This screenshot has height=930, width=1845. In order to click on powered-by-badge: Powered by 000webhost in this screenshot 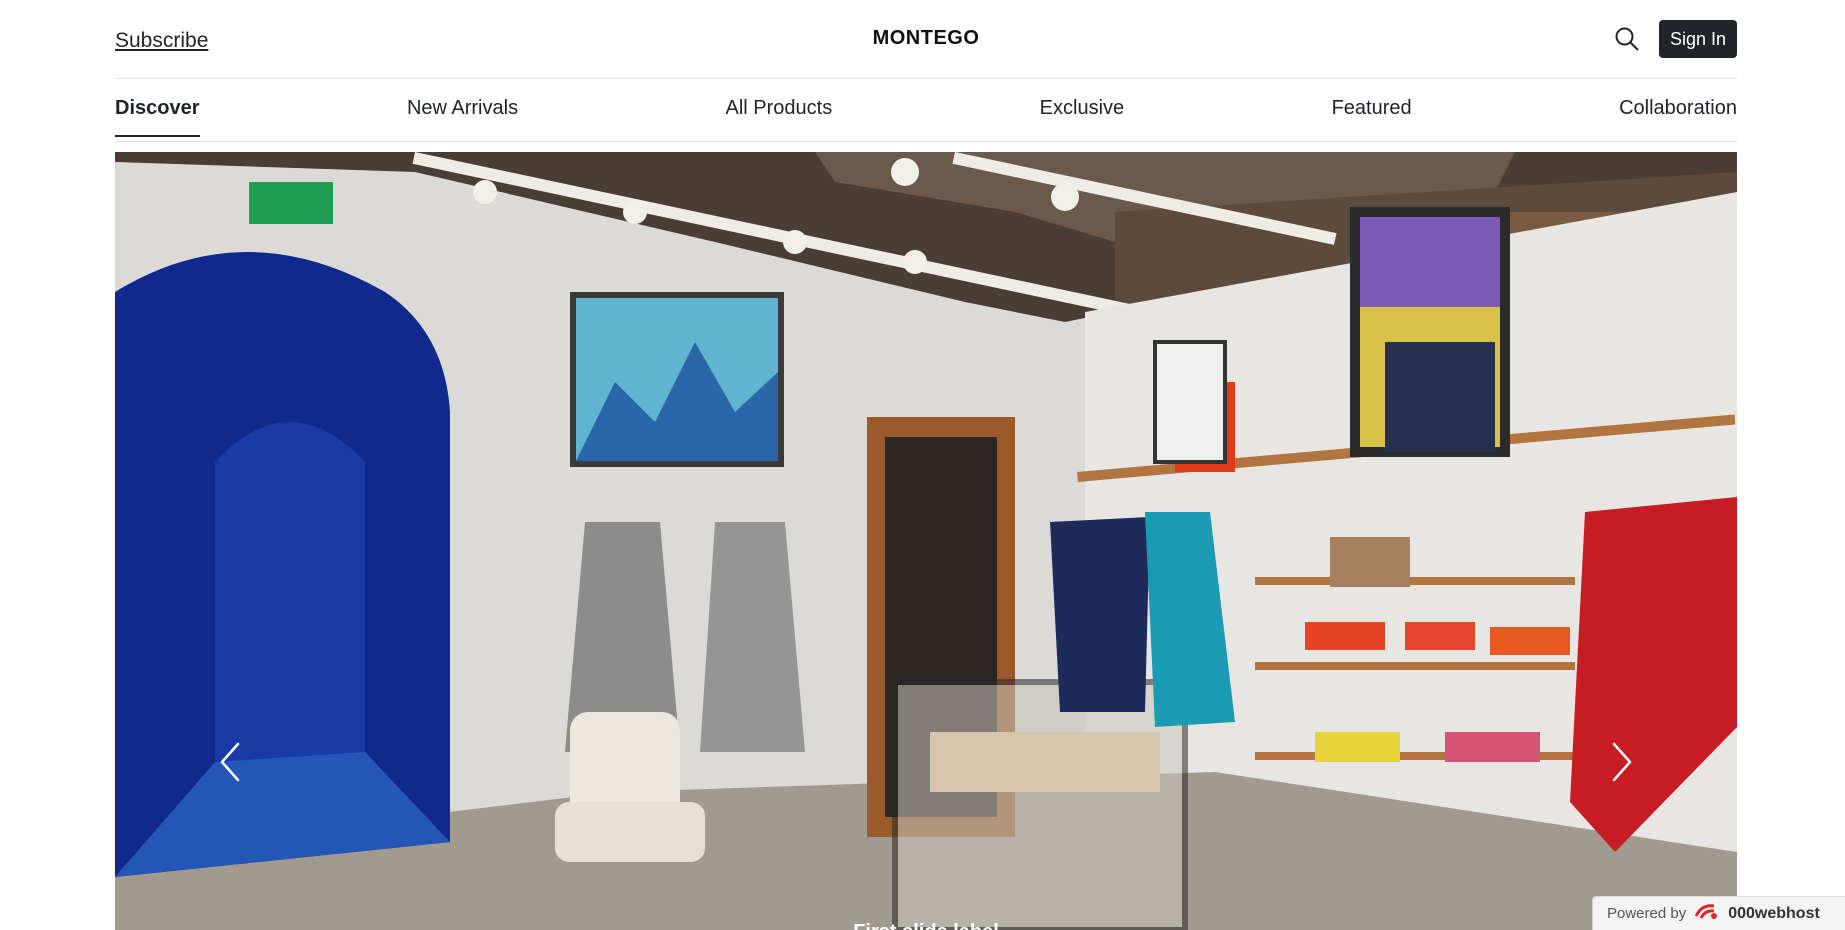, I will do `click(1718, 913)`.